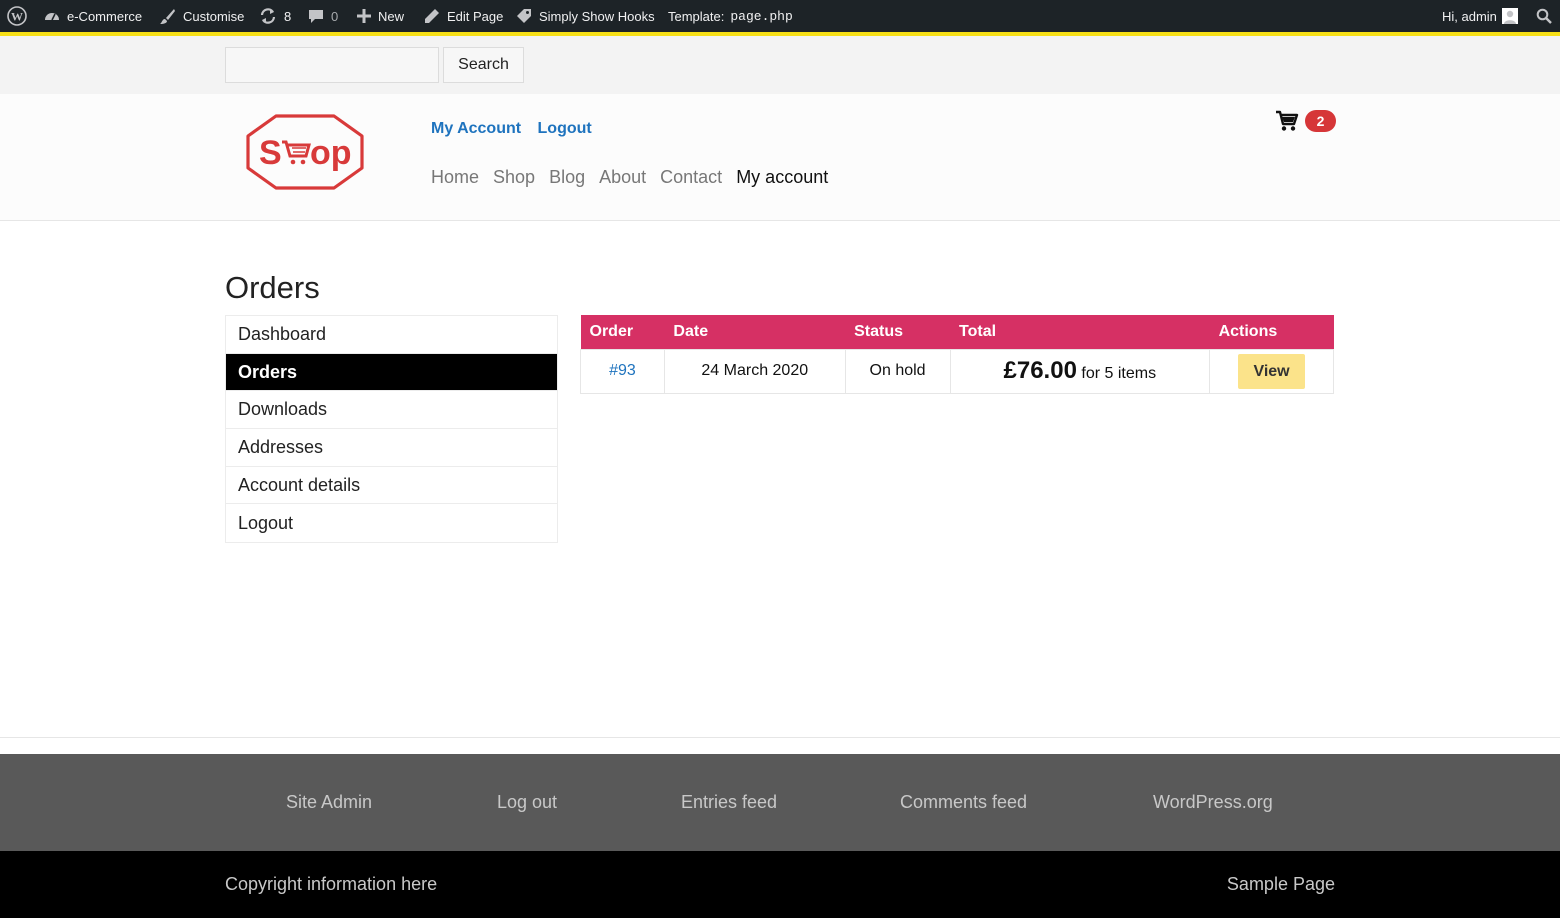  What do you see at coordinates (514, 177) in the screenshot?
I see `nav-shop: Shop` at bounding box center [514, 177].